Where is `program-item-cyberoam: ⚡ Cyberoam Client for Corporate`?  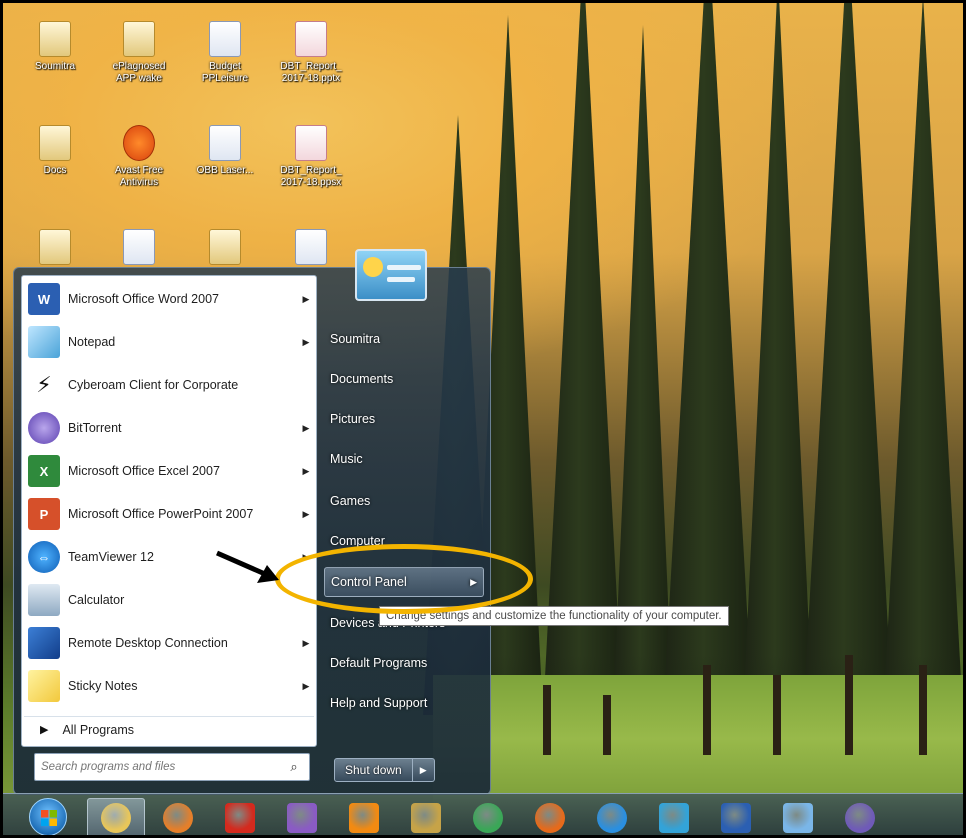
program-item-cyberoam: ⚡ Cyberoam Client for Corporate is located at coordinates (169, 385).